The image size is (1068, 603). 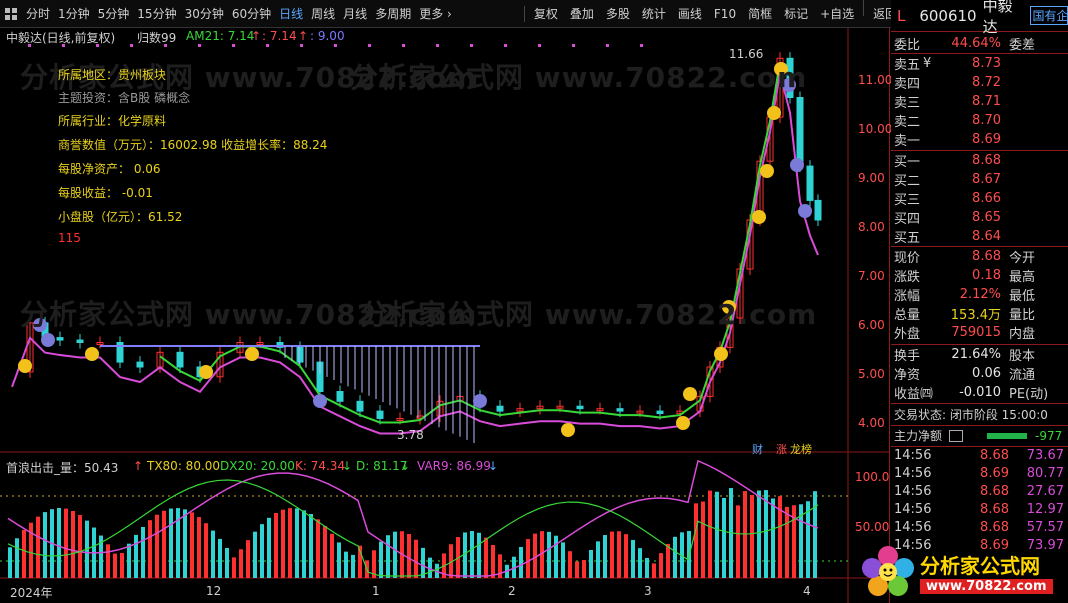 What do you see at coordinates (888, 572) in the screenshot?
I see `flower-logo-icon` at bounding box center [888, 572].